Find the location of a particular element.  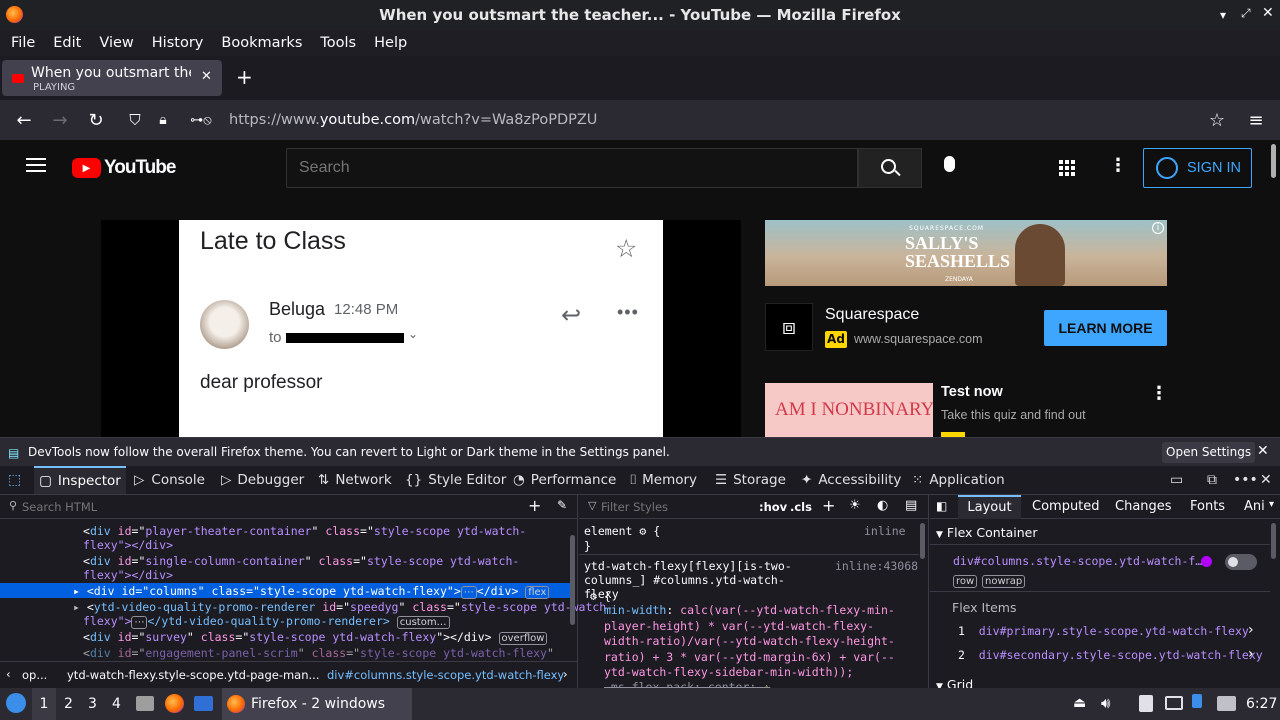

add-rule-icon: + is located at coordinates (828, 505).